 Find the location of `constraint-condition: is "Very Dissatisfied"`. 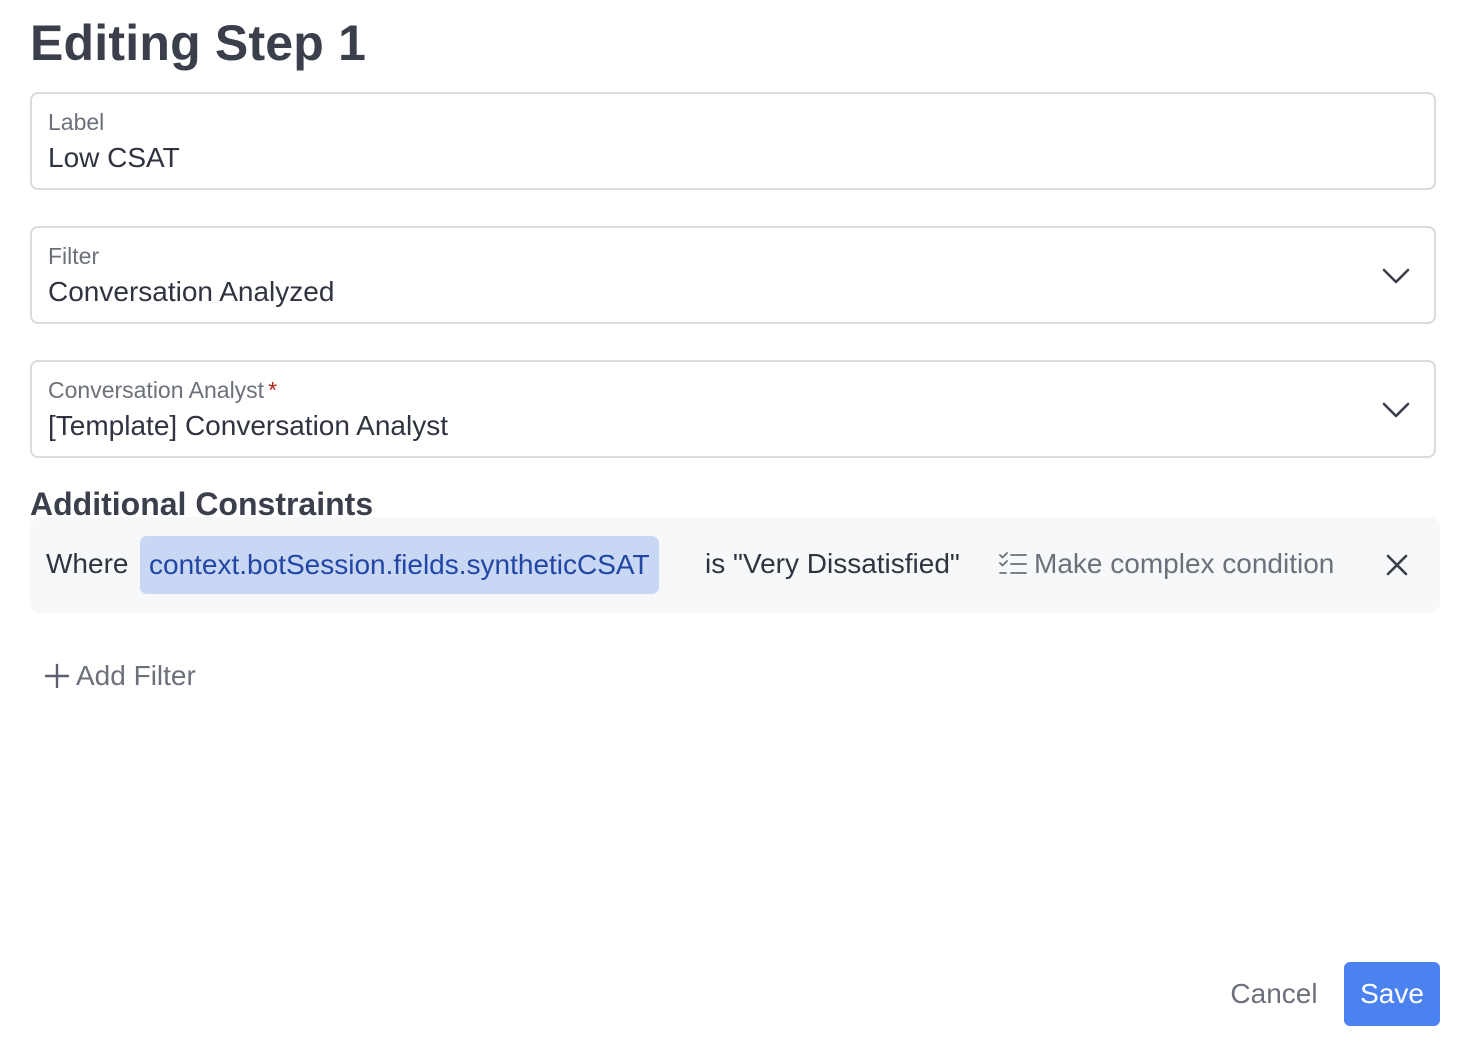

constraint-condition: is "Very Dissatisfied" is located at coordinates (832, 564).